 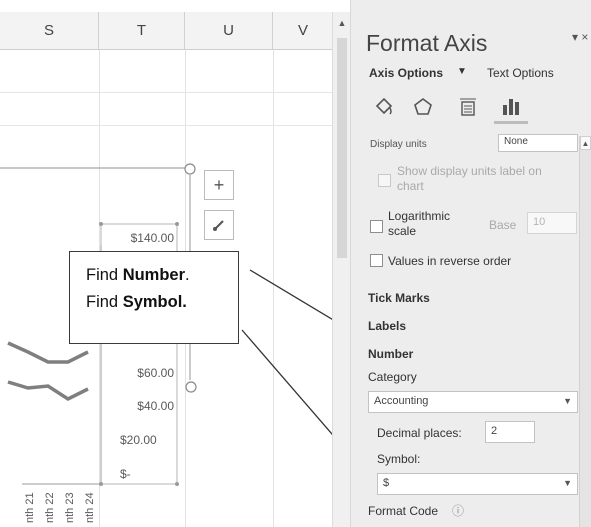 What do you see at coordinates (341, 269) in the screenshot?
I see `sheet-vertical-scrollbar: ▲` at bounding box center [341, 269].